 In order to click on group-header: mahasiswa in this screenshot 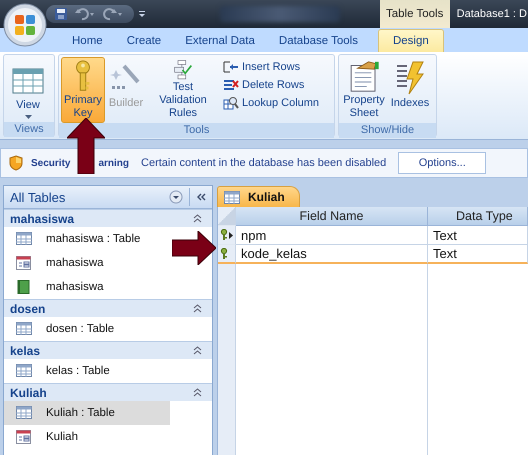, I will do `click(108, 218)`.